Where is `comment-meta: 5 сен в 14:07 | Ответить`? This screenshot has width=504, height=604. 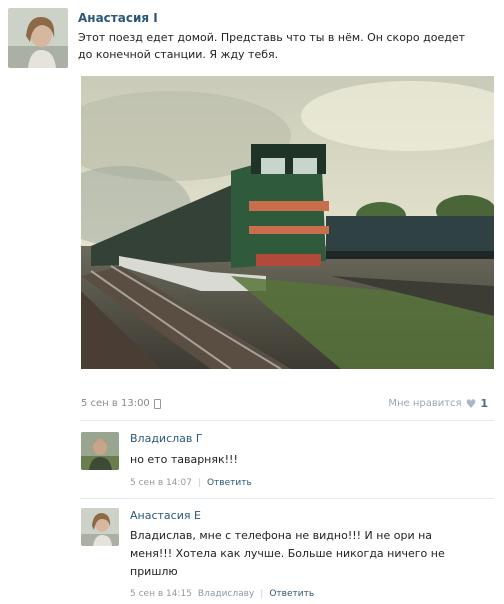
comment-meta: 5 сен в 14:07 | Ответить is located at coordinates (191, 483).